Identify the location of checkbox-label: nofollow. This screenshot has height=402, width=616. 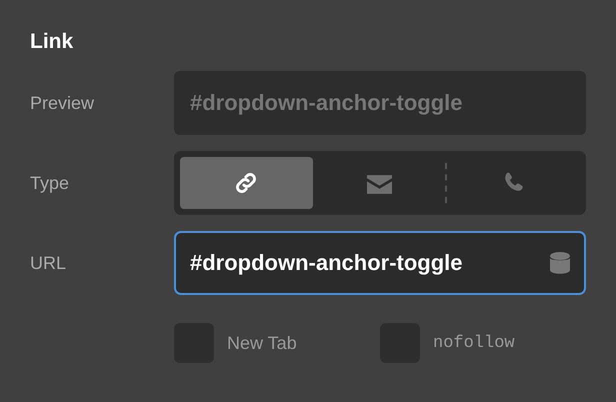
(474, 343).